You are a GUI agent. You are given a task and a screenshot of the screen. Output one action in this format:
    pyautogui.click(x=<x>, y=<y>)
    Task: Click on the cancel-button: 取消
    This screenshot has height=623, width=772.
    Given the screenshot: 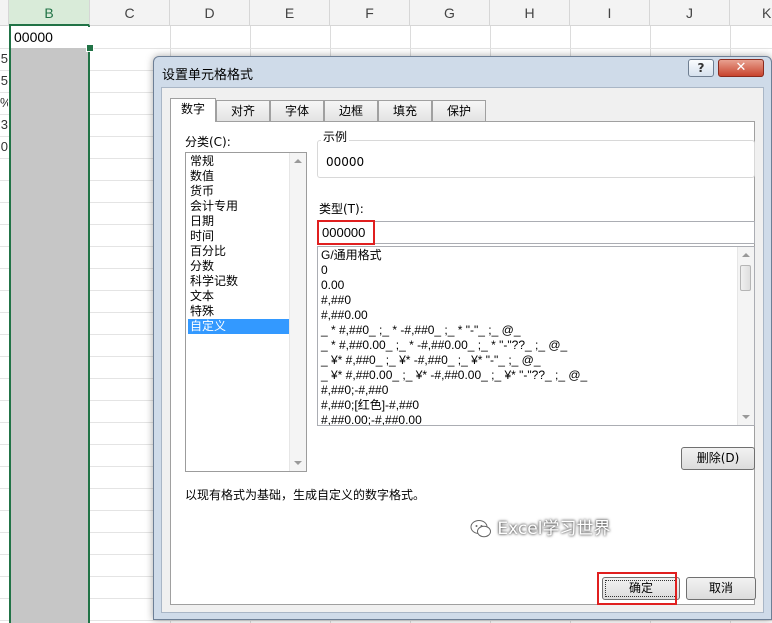 What is the action you would take?
    pyautogui.click(x=721, y=588)
    